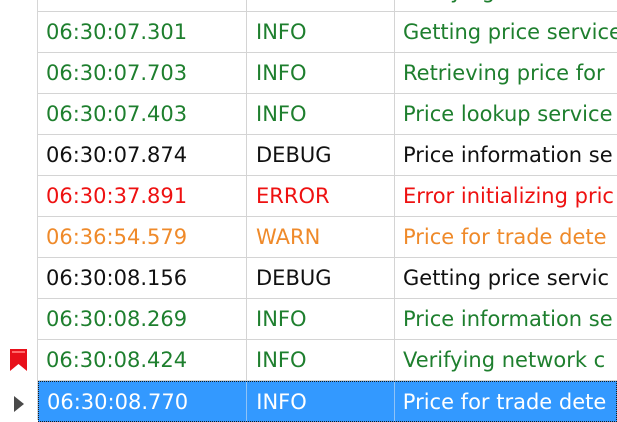  Describe the element at coordinates (321, 196) in the screenshot. I see `level-cell: ERROR` at that location.